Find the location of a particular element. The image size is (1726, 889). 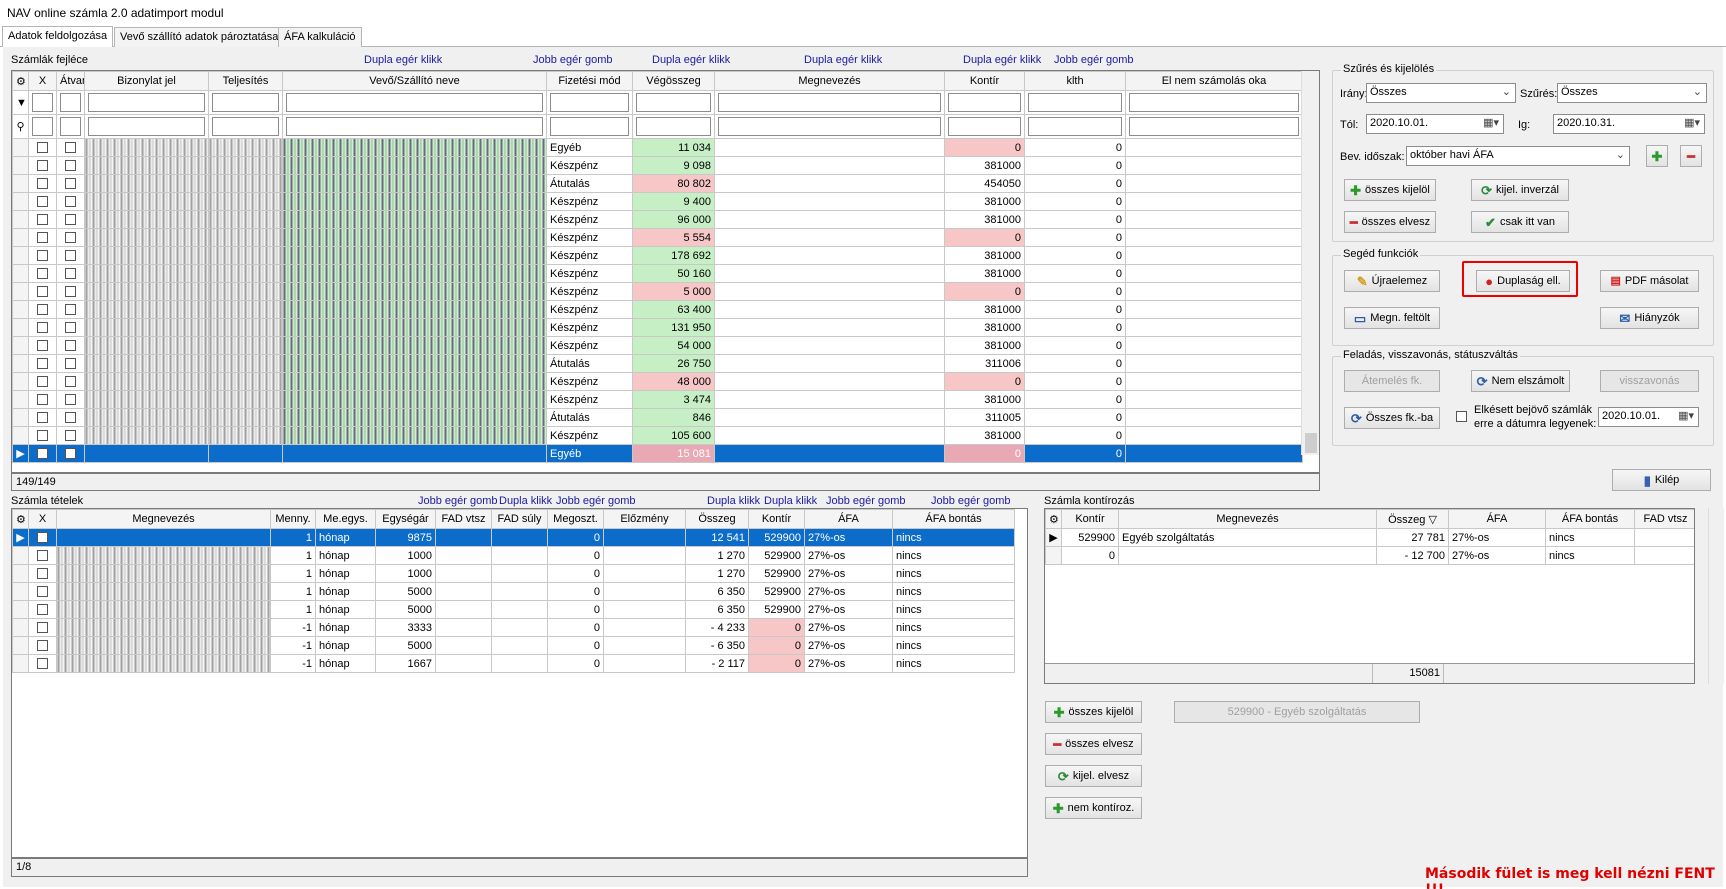

table-row: 1 hónap 5000 0 6 350 529900 27%-os nincs is located at coordinates (513, 591).